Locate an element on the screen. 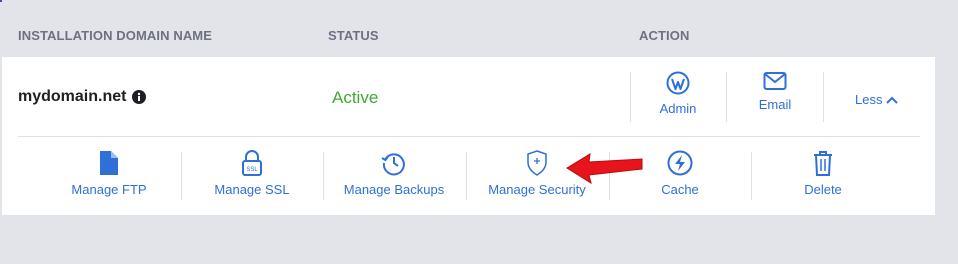  info-icon is located at coordinates (139, 97).